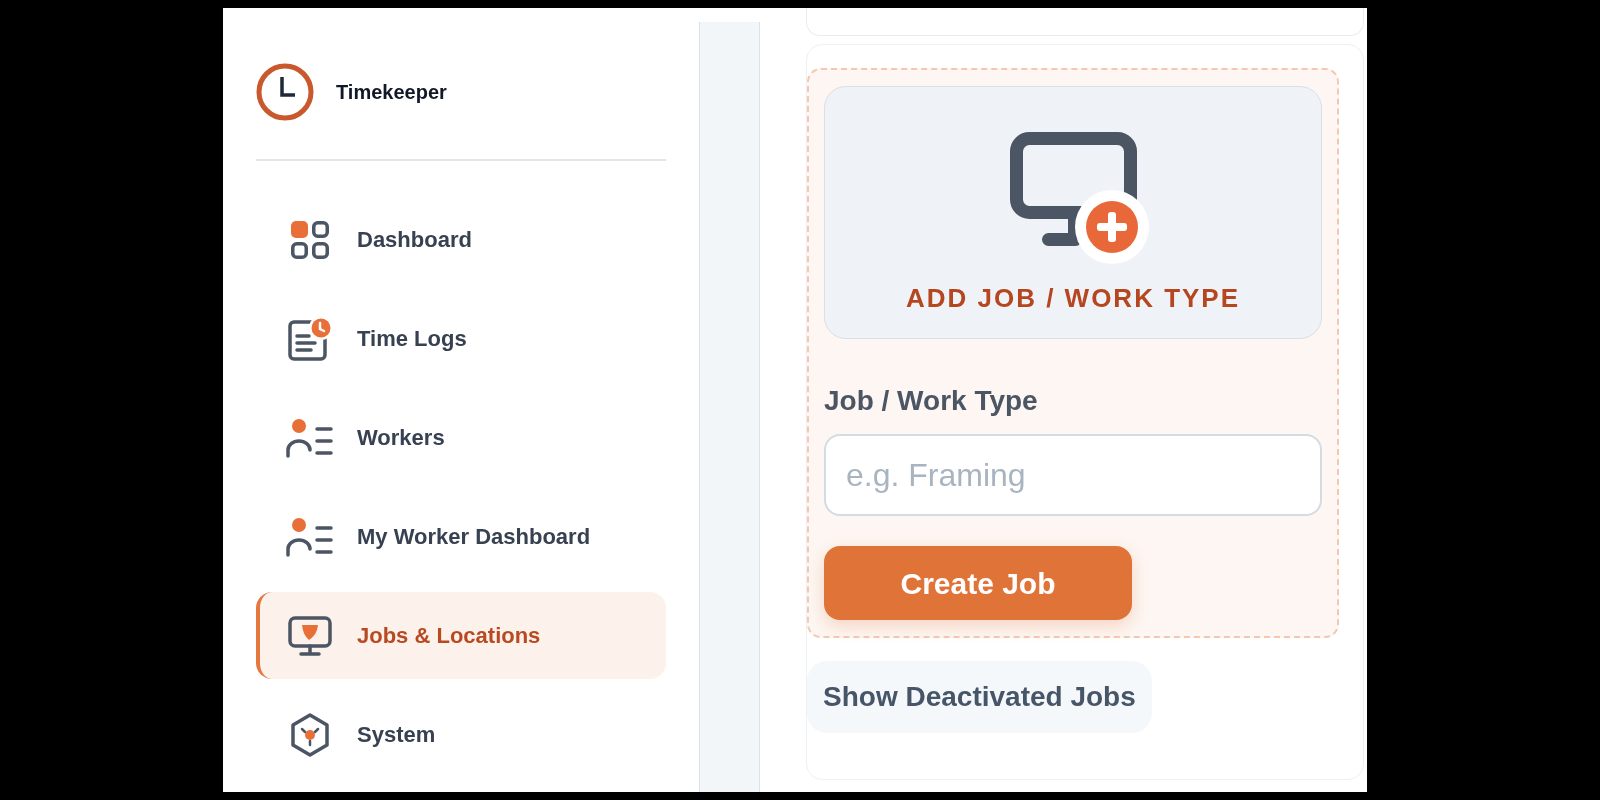 Image resolution: width=1600 pixels, height=800 pixels. What do you see at coordinates (461, 338) in the screenshot?
I see `sidebar-item: Time Logs` at bounding box center [461, 338].